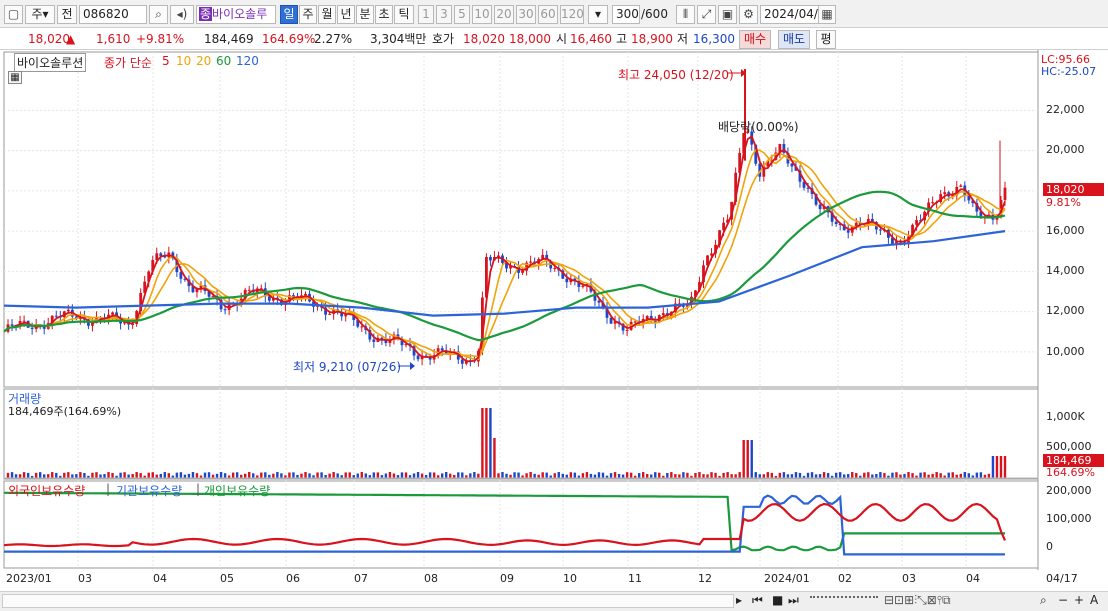 Image resolution: width=1108 pixels, height=611 pixels. What do you see at coordinates (67, 14) in the screenshot?
I see `all-button: 전` at bounding box center [67, 14].